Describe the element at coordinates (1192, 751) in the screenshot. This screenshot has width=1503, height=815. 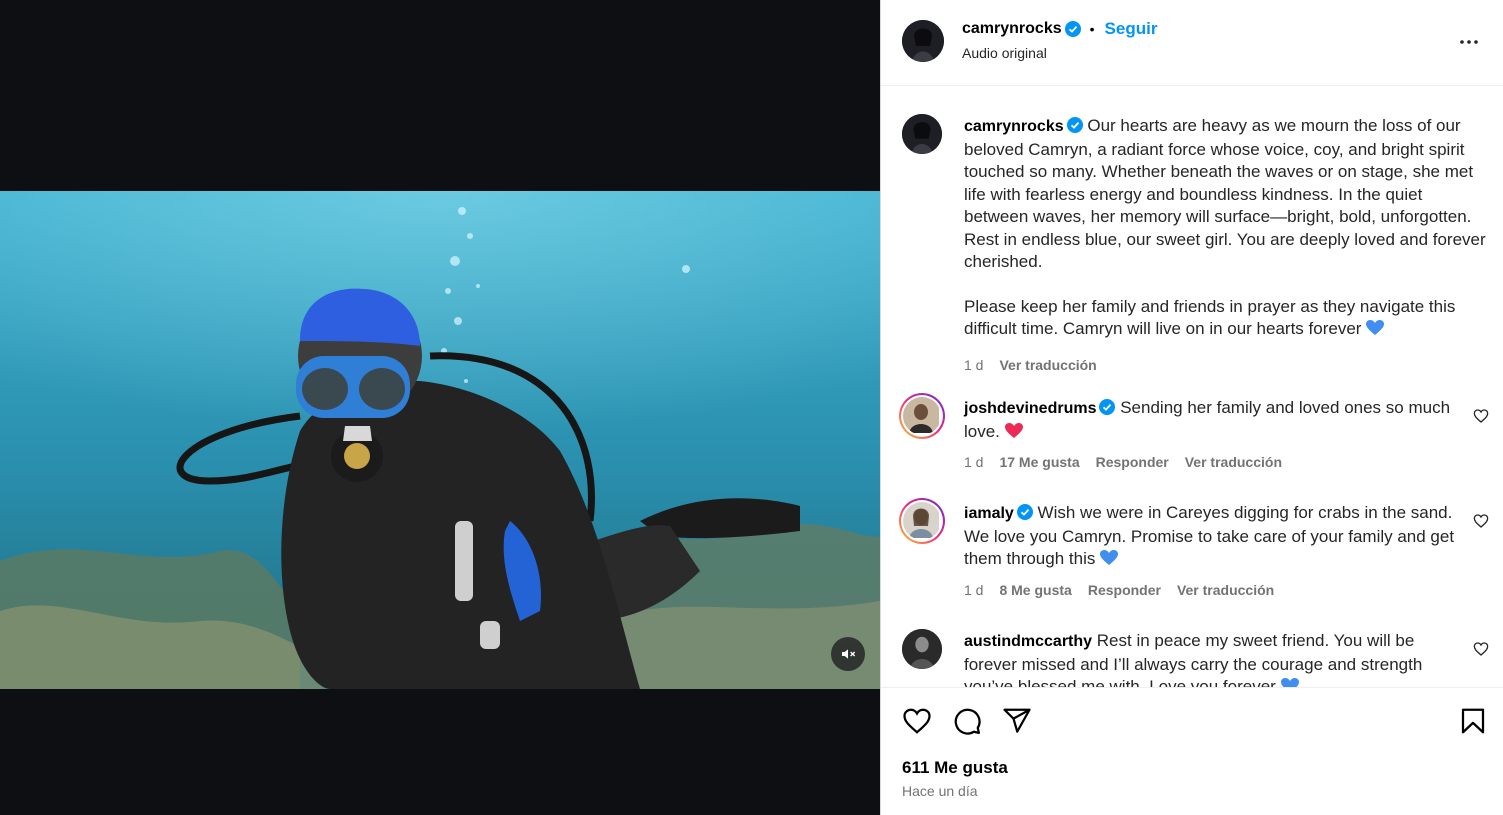
I see `post-actions: 611 Me gusta Hace un día` at that location.